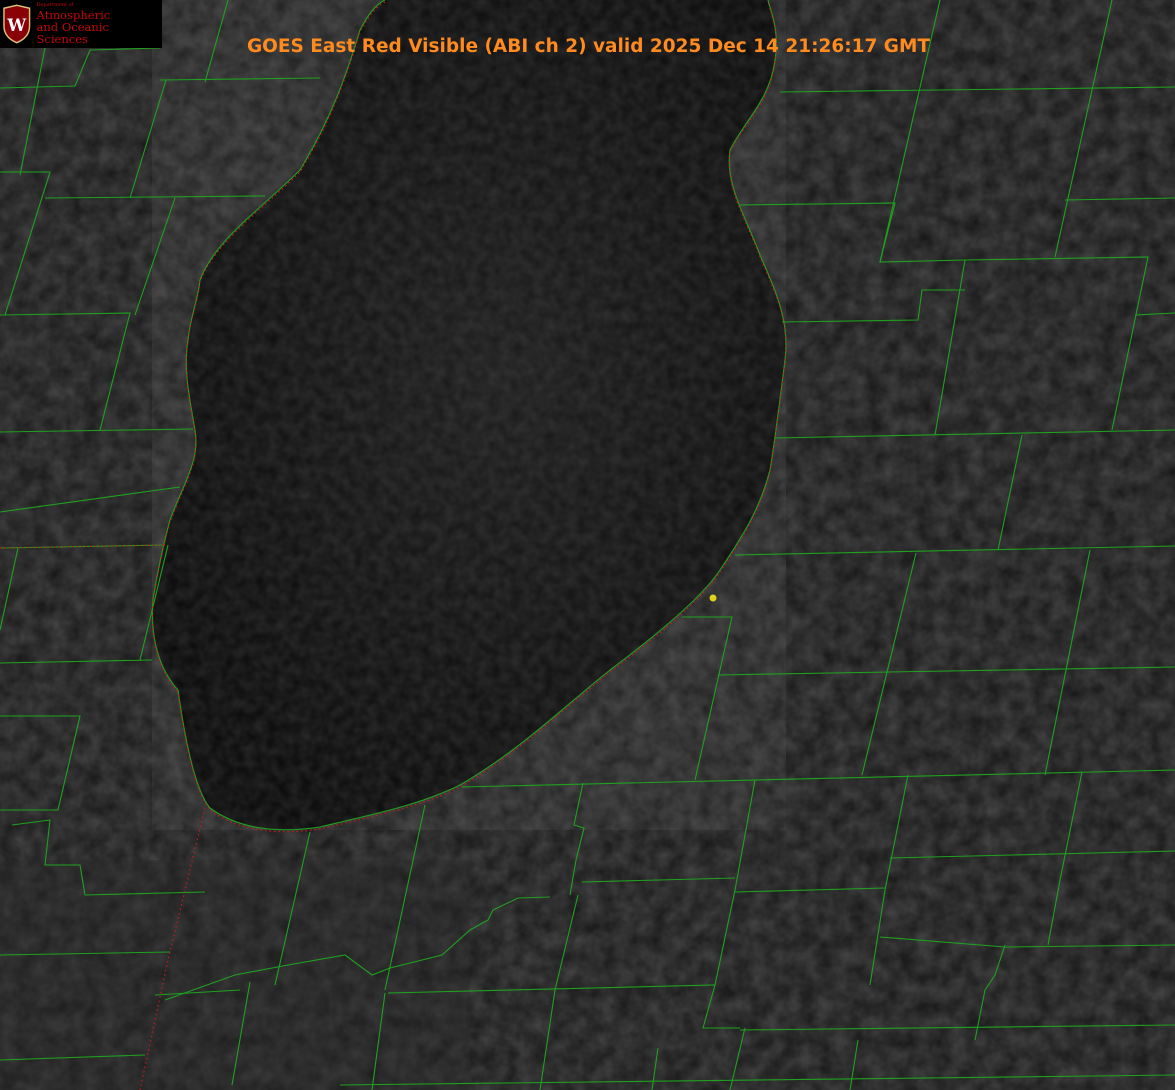 Image resolution: width=1175 pixels, height=1090 pixels. I want to click on logo-line-1: Atmospheric, so click(73, 14).